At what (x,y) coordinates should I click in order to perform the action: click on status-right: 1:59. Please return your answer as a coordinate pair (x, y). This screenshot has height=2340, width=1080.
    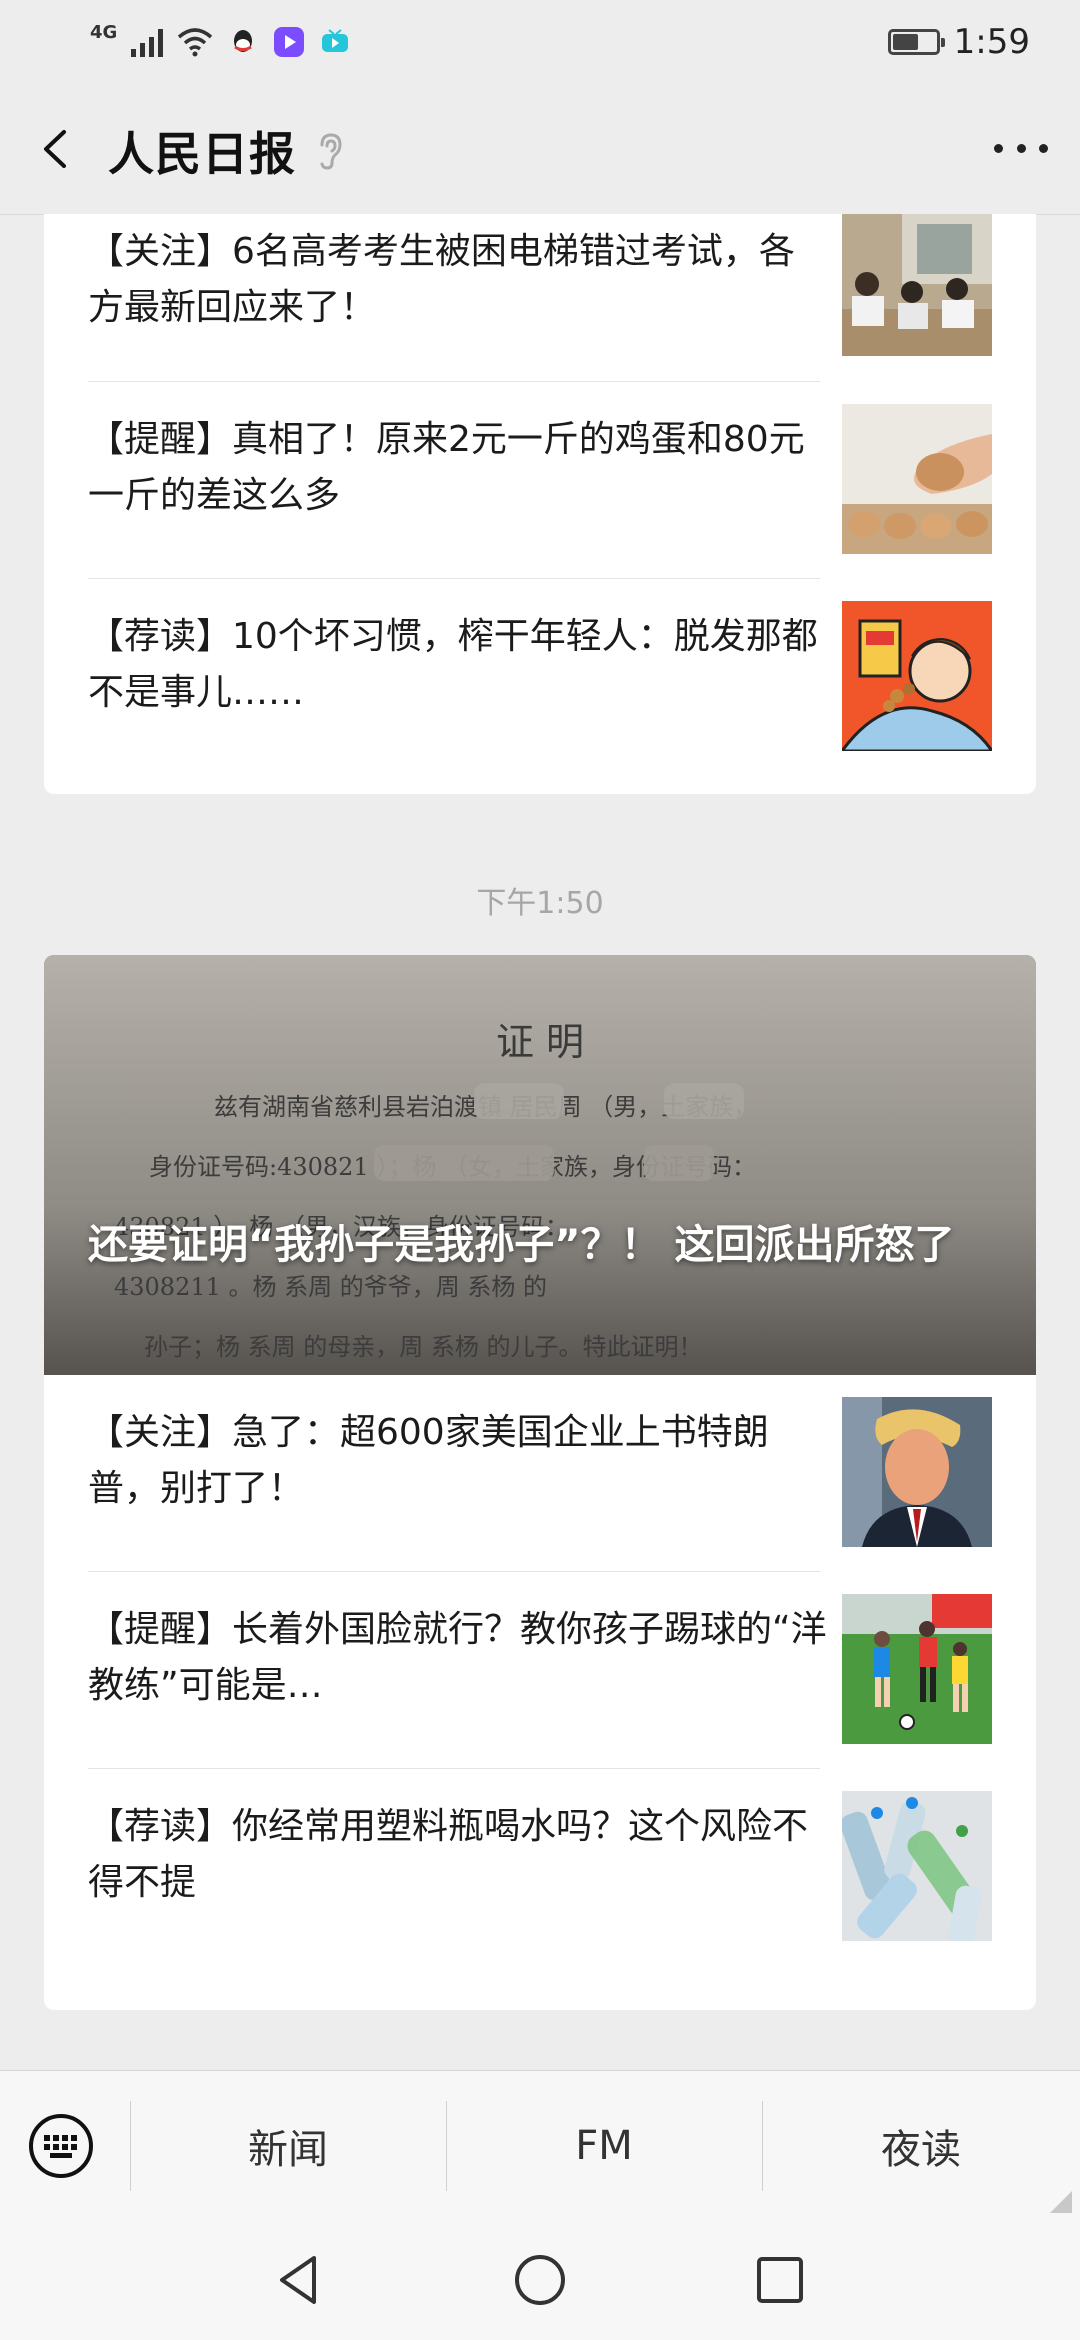
    Looking at the image, I should click on (958, 42).